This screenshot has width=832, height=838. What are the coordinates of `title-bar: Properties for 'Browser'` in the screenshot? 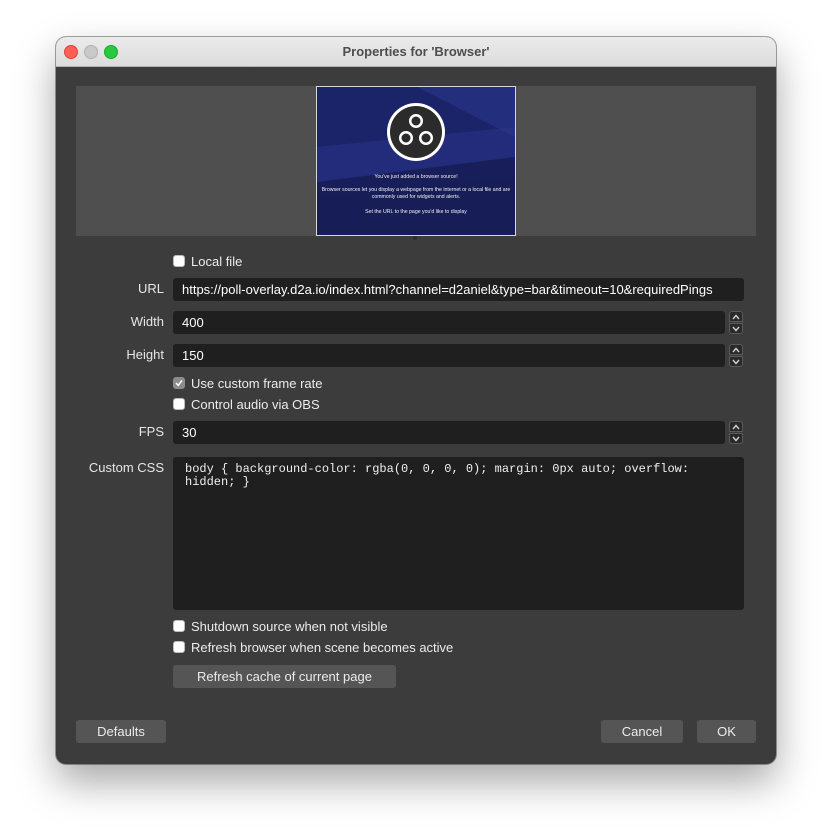 It's located at (416, 52).